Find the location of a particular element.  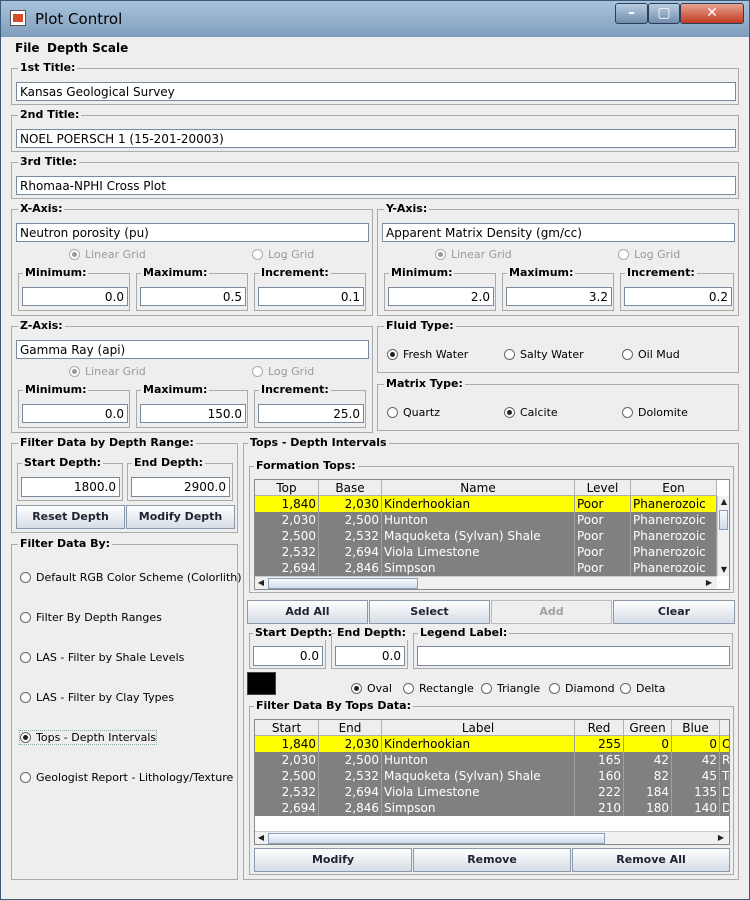

col-end: End is located at coordinates (350, 728).